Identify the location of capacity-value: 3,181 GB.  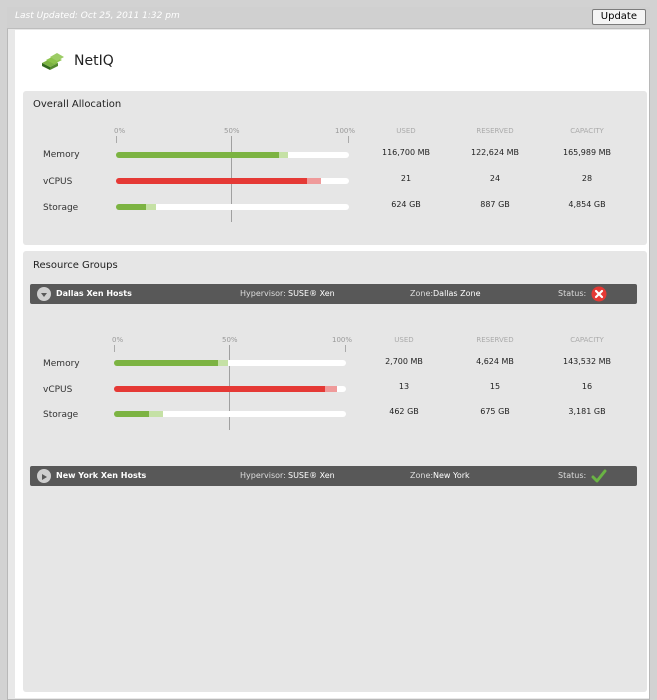
(587, 411).